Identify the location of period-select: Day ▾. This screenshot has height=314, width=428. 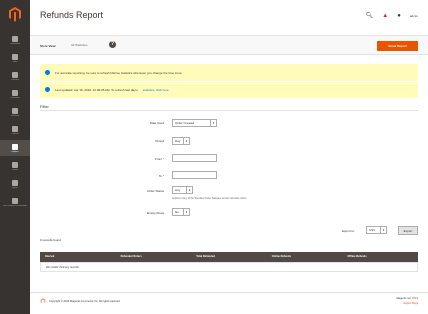
(181, 141).